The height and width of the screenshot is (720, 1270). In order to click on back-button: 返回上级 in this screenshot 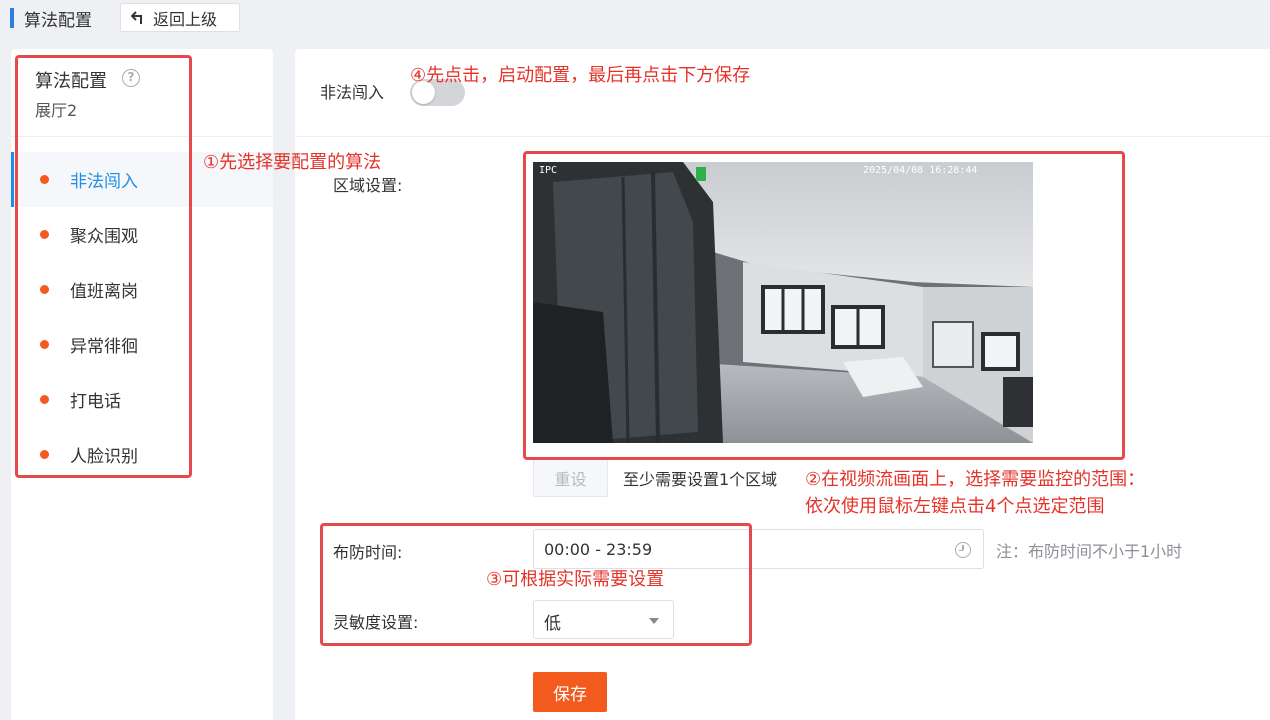, I will do `click(180, 17)`.